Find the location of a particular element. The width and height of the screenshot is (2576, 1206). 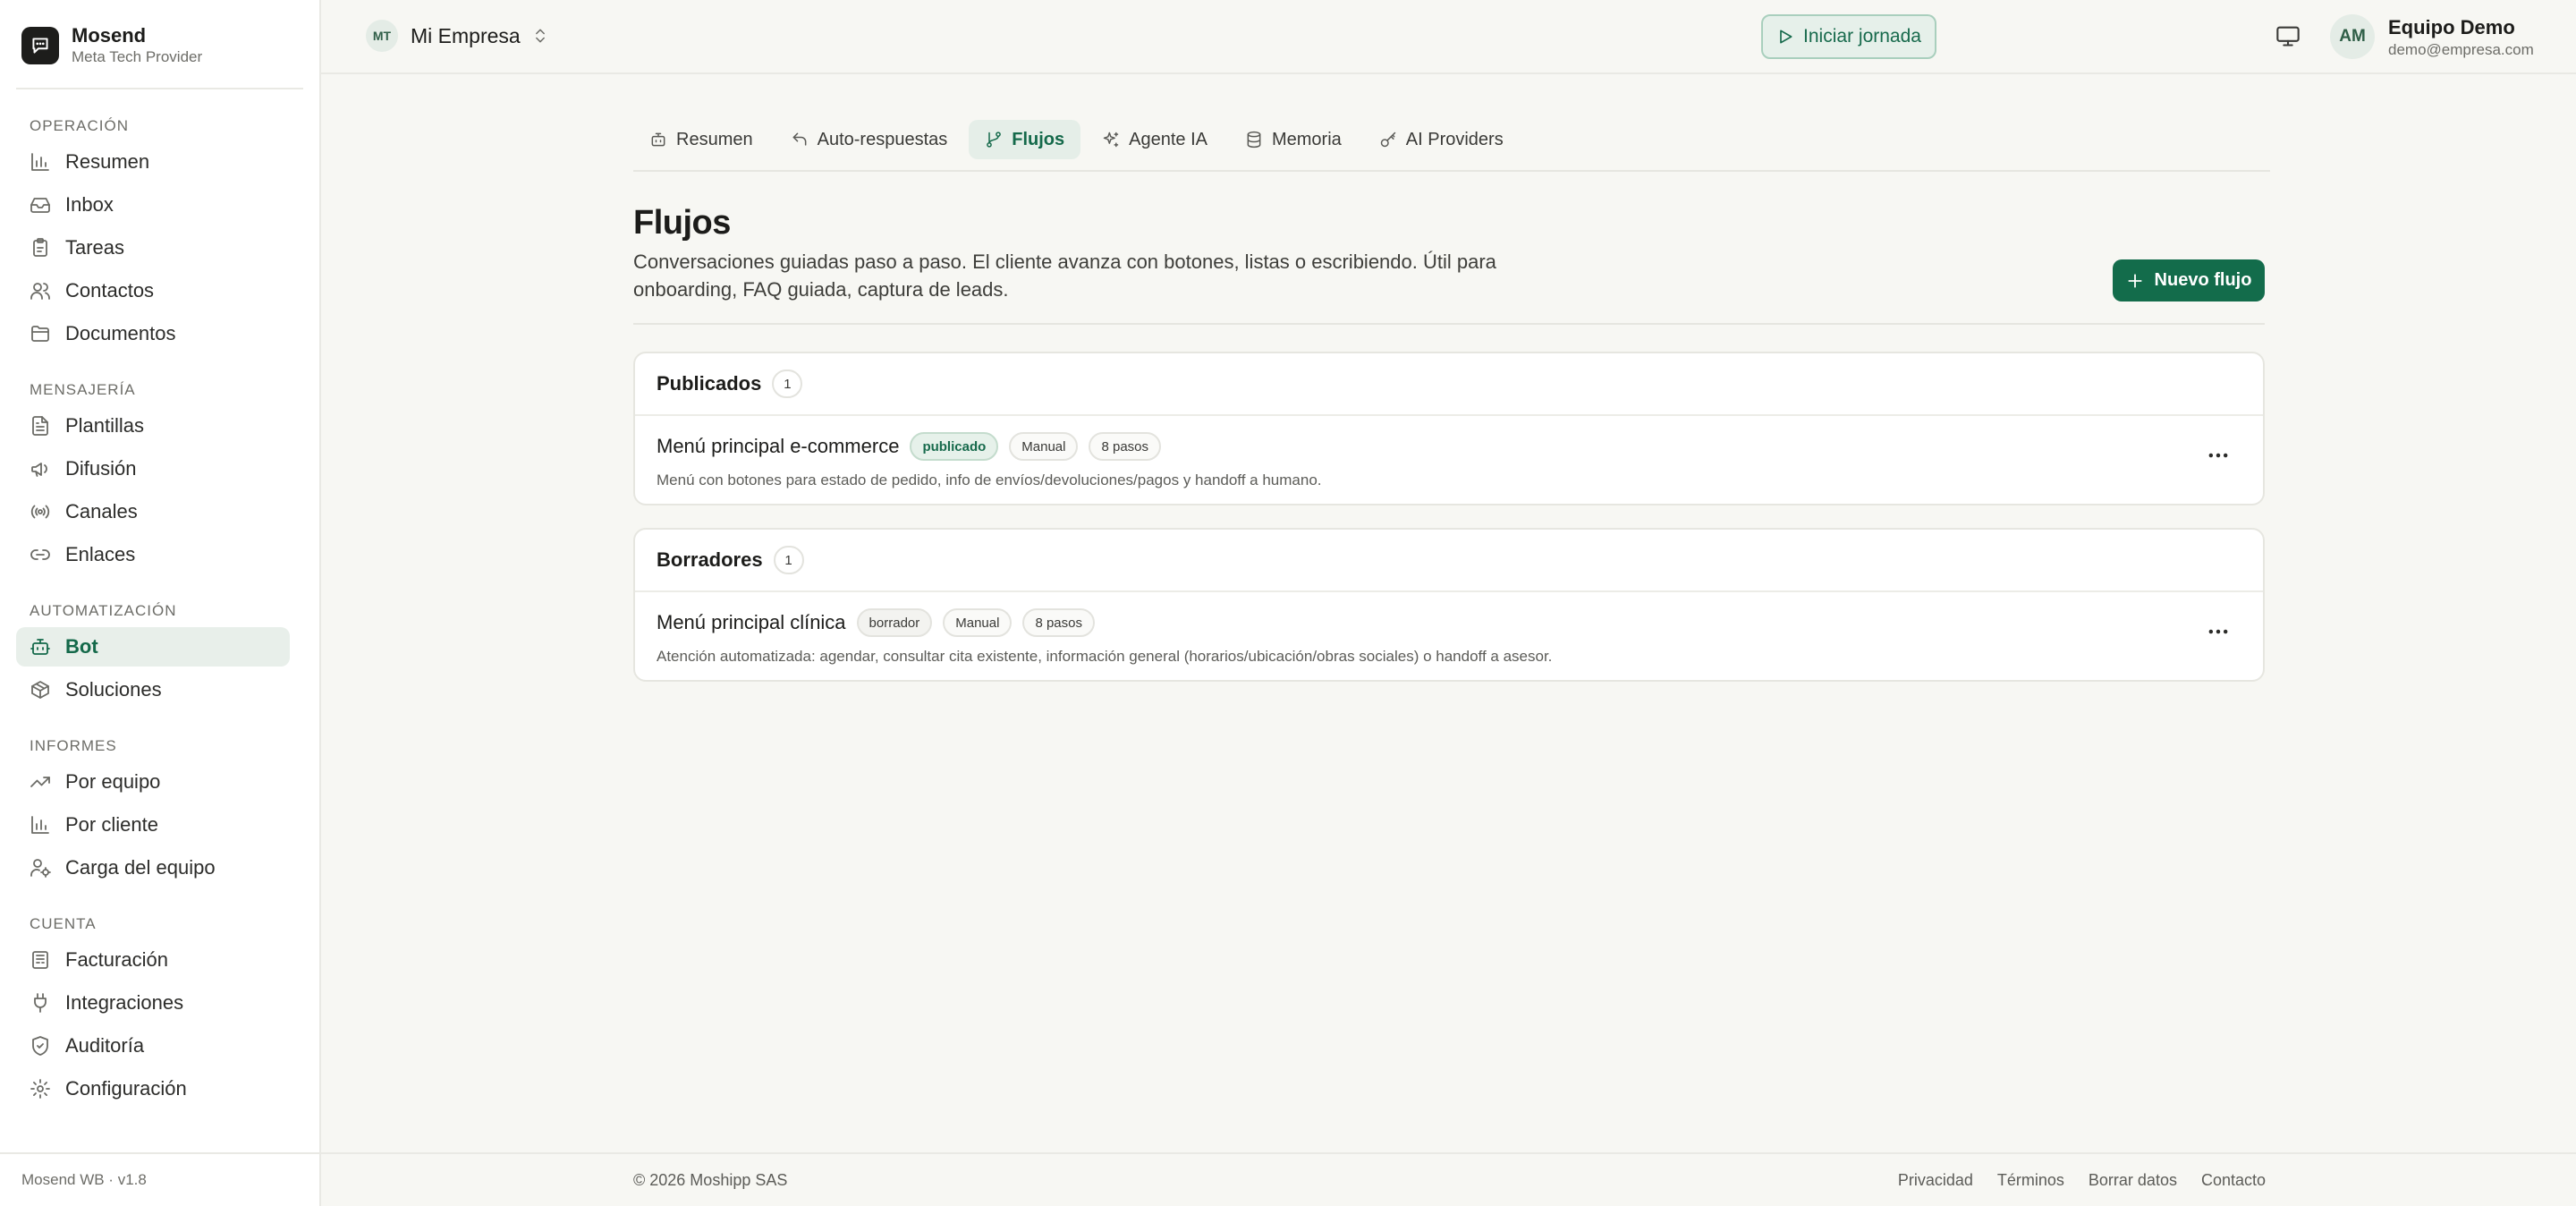

sidebar-item-documentos: Documentos is located at coordinates (153, 333).